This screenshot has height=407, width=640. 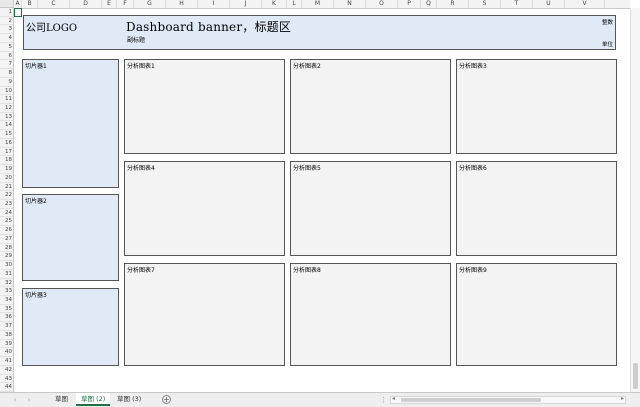 What do you see at coordinates (6, 318) in the screenshot?
I see `row-header-36: 36` at bounding box center [6, 318].